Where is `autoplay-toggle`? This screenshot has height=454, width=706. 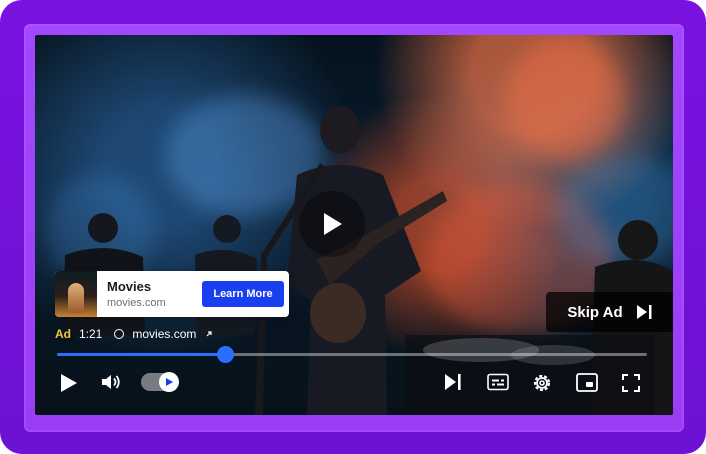
autoplay-toggle is located at coordinates (160, 382).